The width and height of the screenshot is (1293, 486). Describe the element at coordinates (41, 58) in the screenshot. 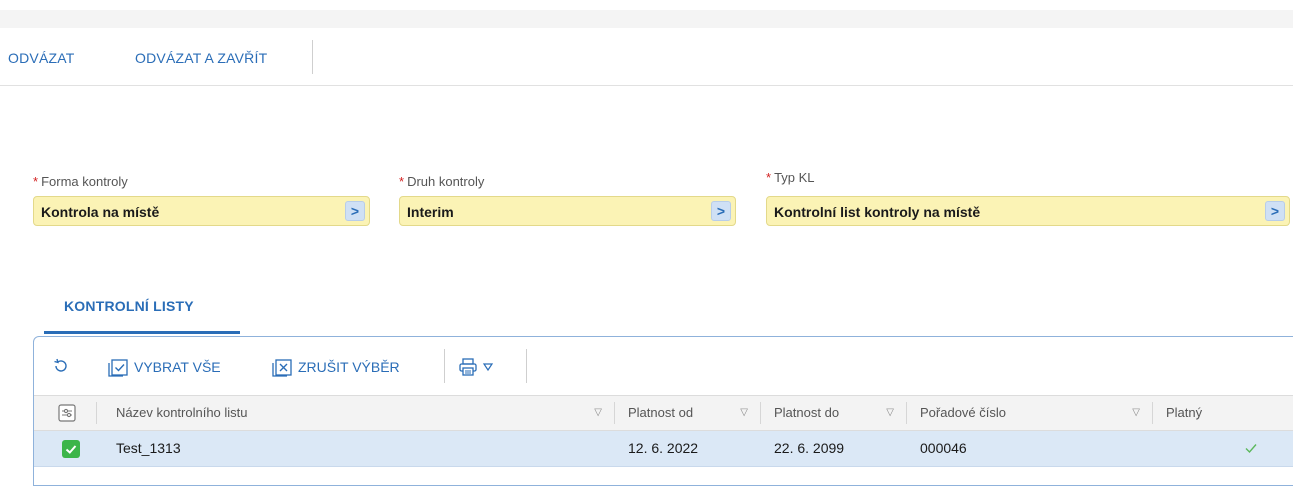

I see `unbind-button: ODVÁZAT` at that location.